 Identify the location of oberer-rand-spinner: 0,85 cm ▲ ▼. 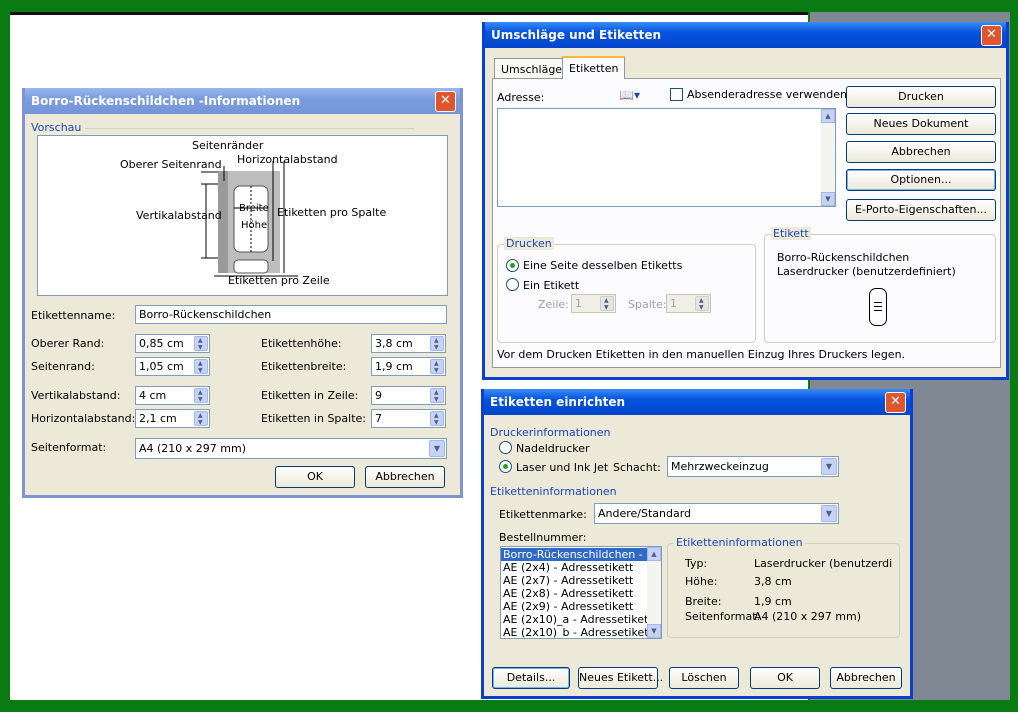
(172, 343).